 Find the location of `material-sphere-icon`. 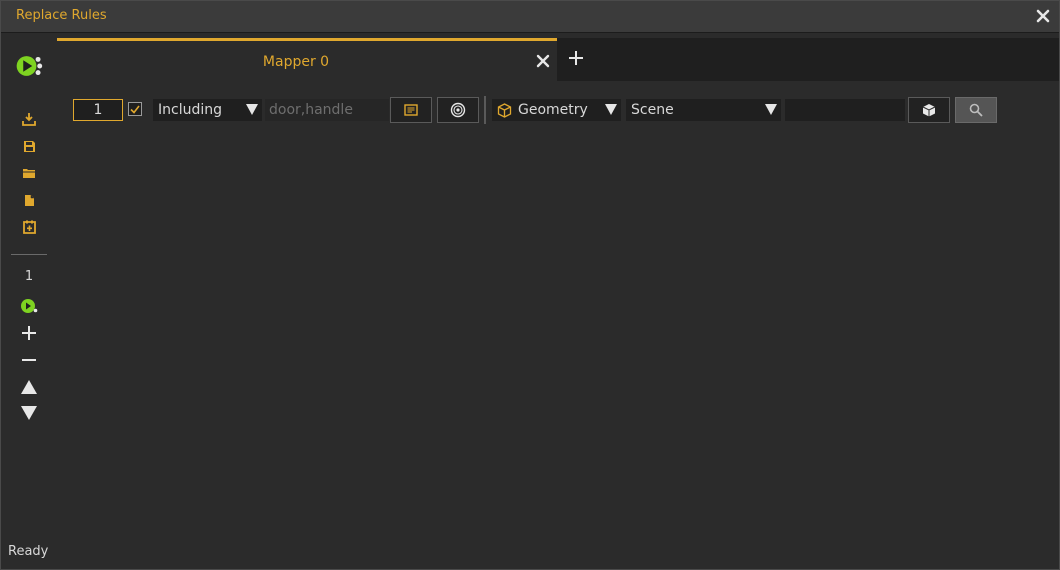

material-sphere-icon is located at coordinates (458, 110).